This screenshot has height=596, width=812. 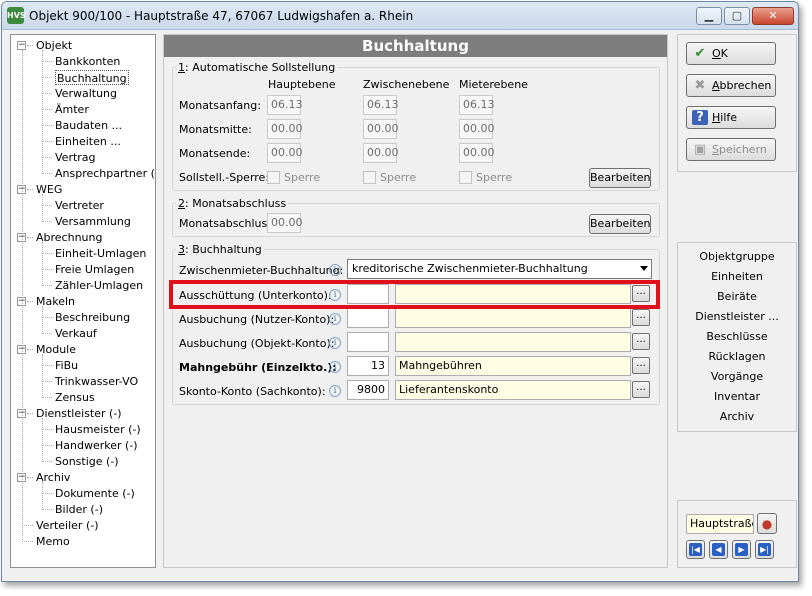 What do you see at coordinates (368, 390) in the screenshot?
I see `account-number-field: 9800` at bounding box center [368, 390].